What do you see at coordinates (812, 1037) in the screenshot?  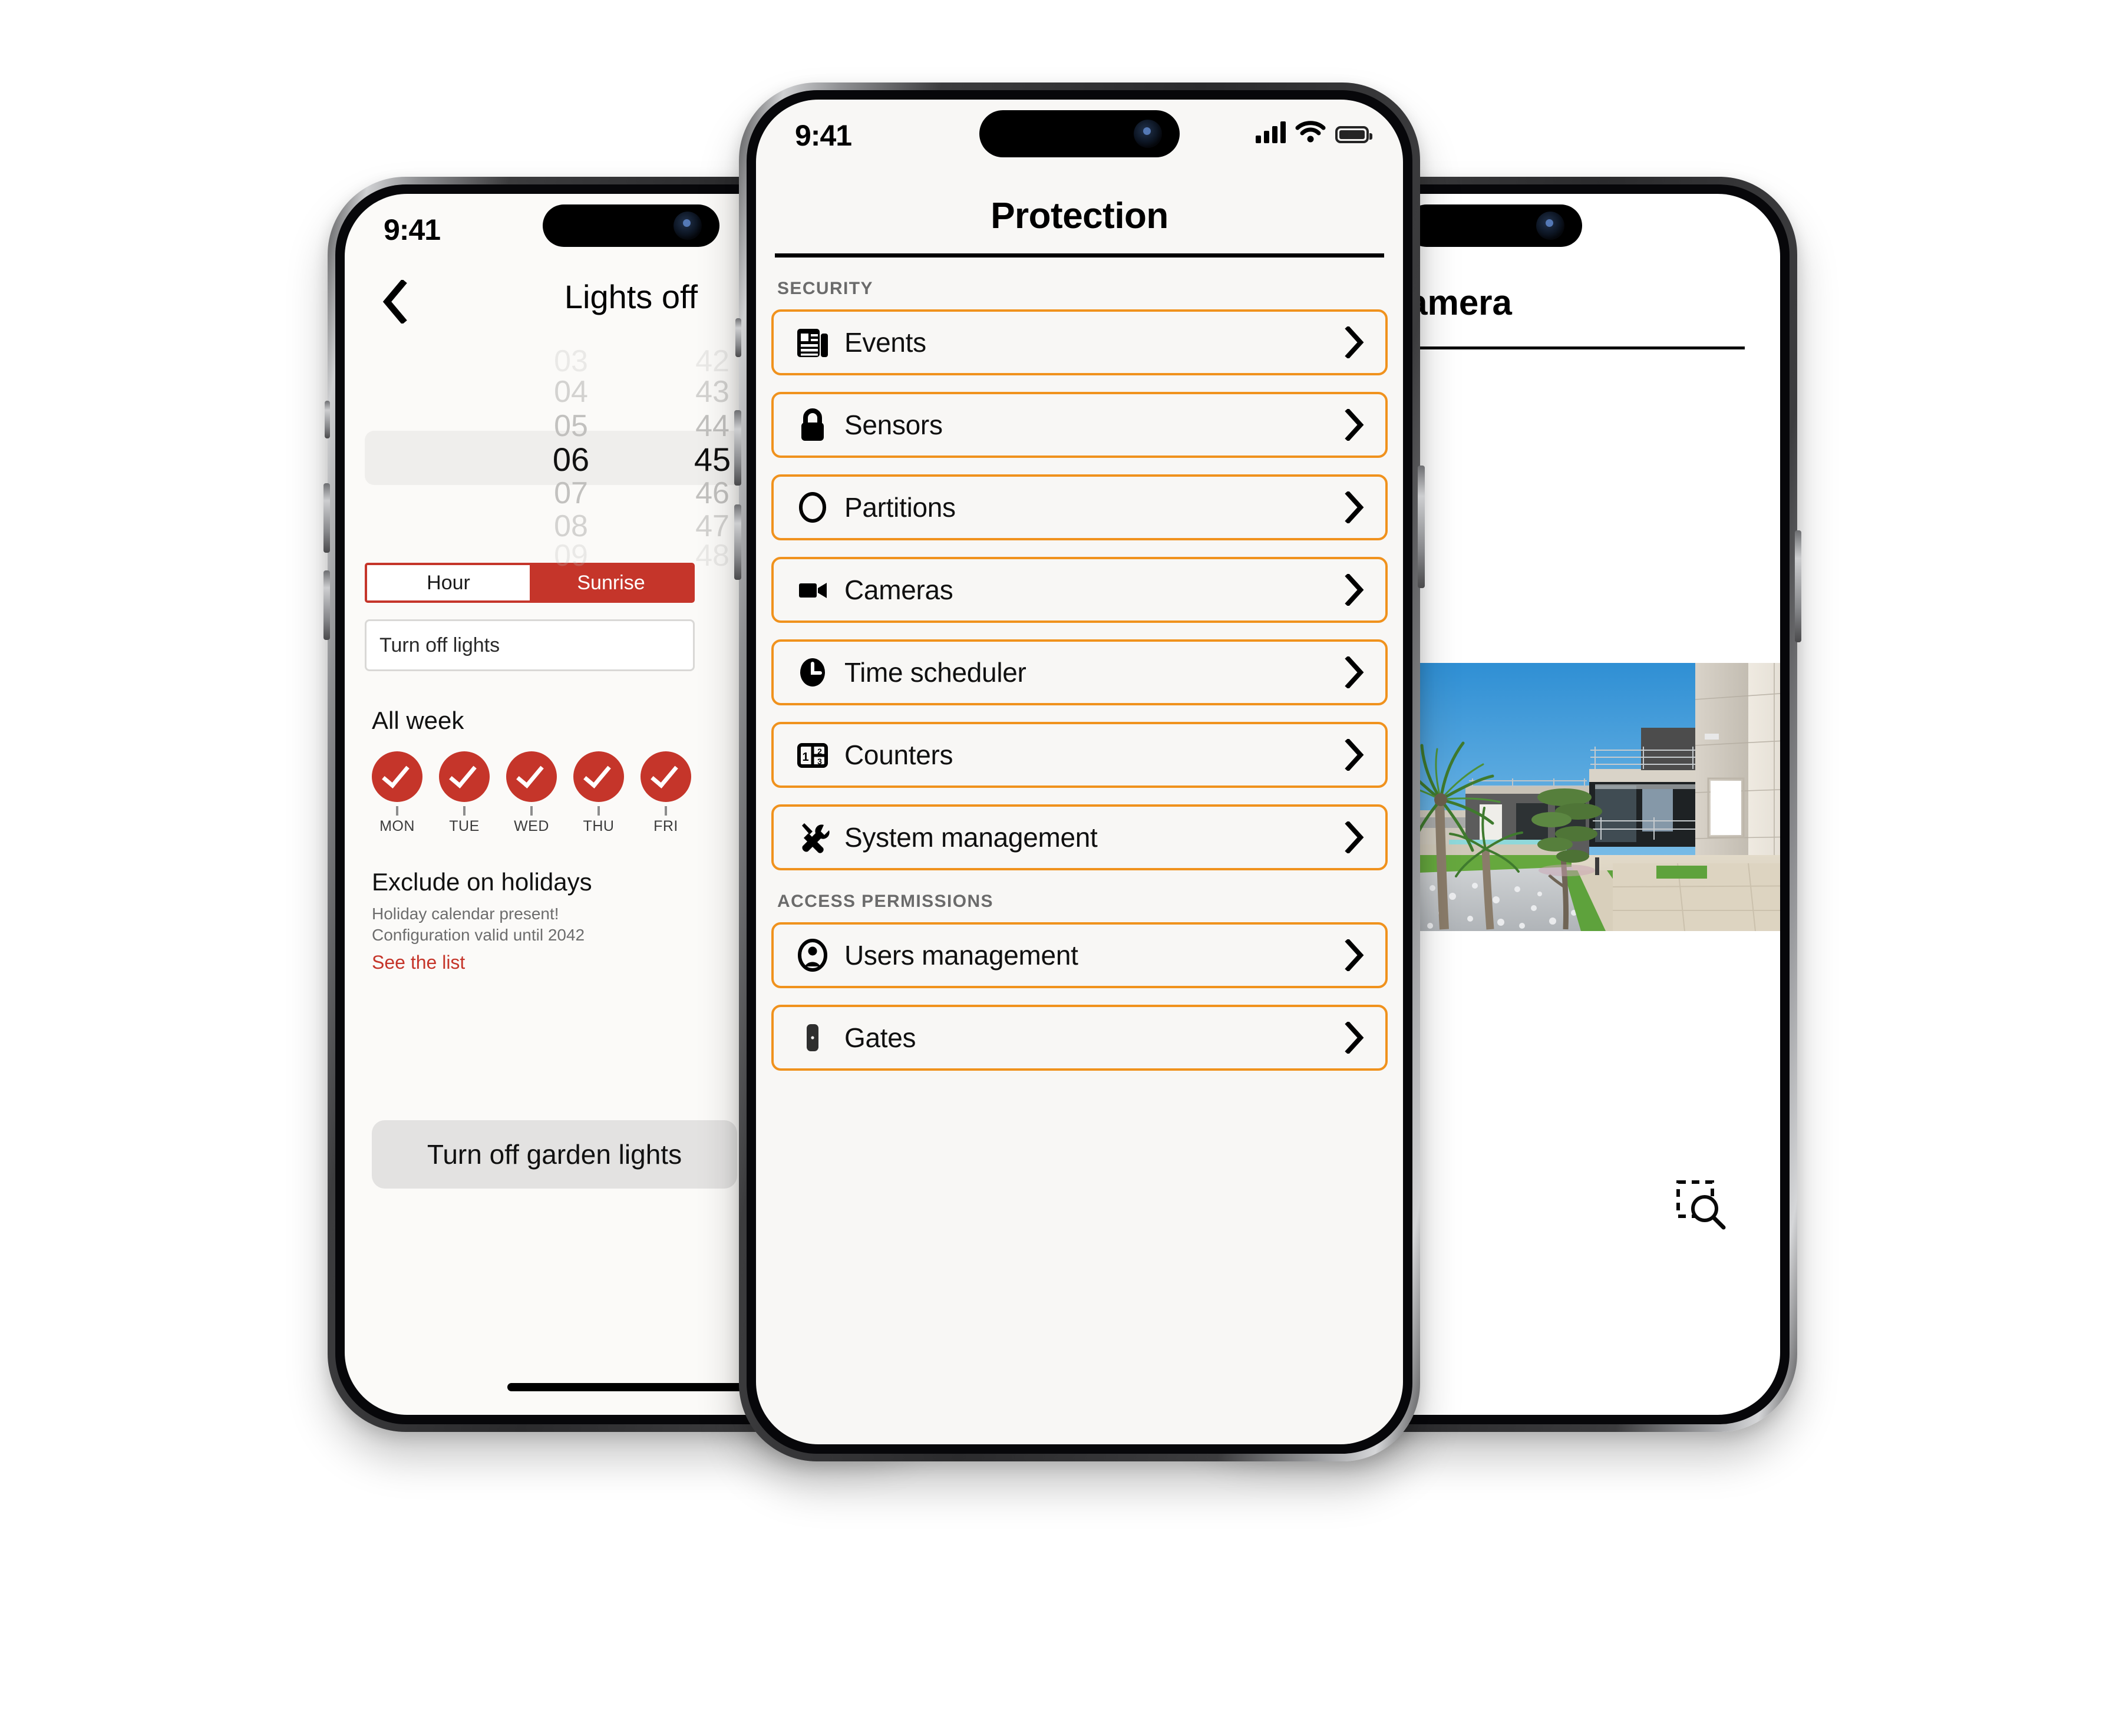 I see `remote-control-icon` at bounding box center [812, 1037].